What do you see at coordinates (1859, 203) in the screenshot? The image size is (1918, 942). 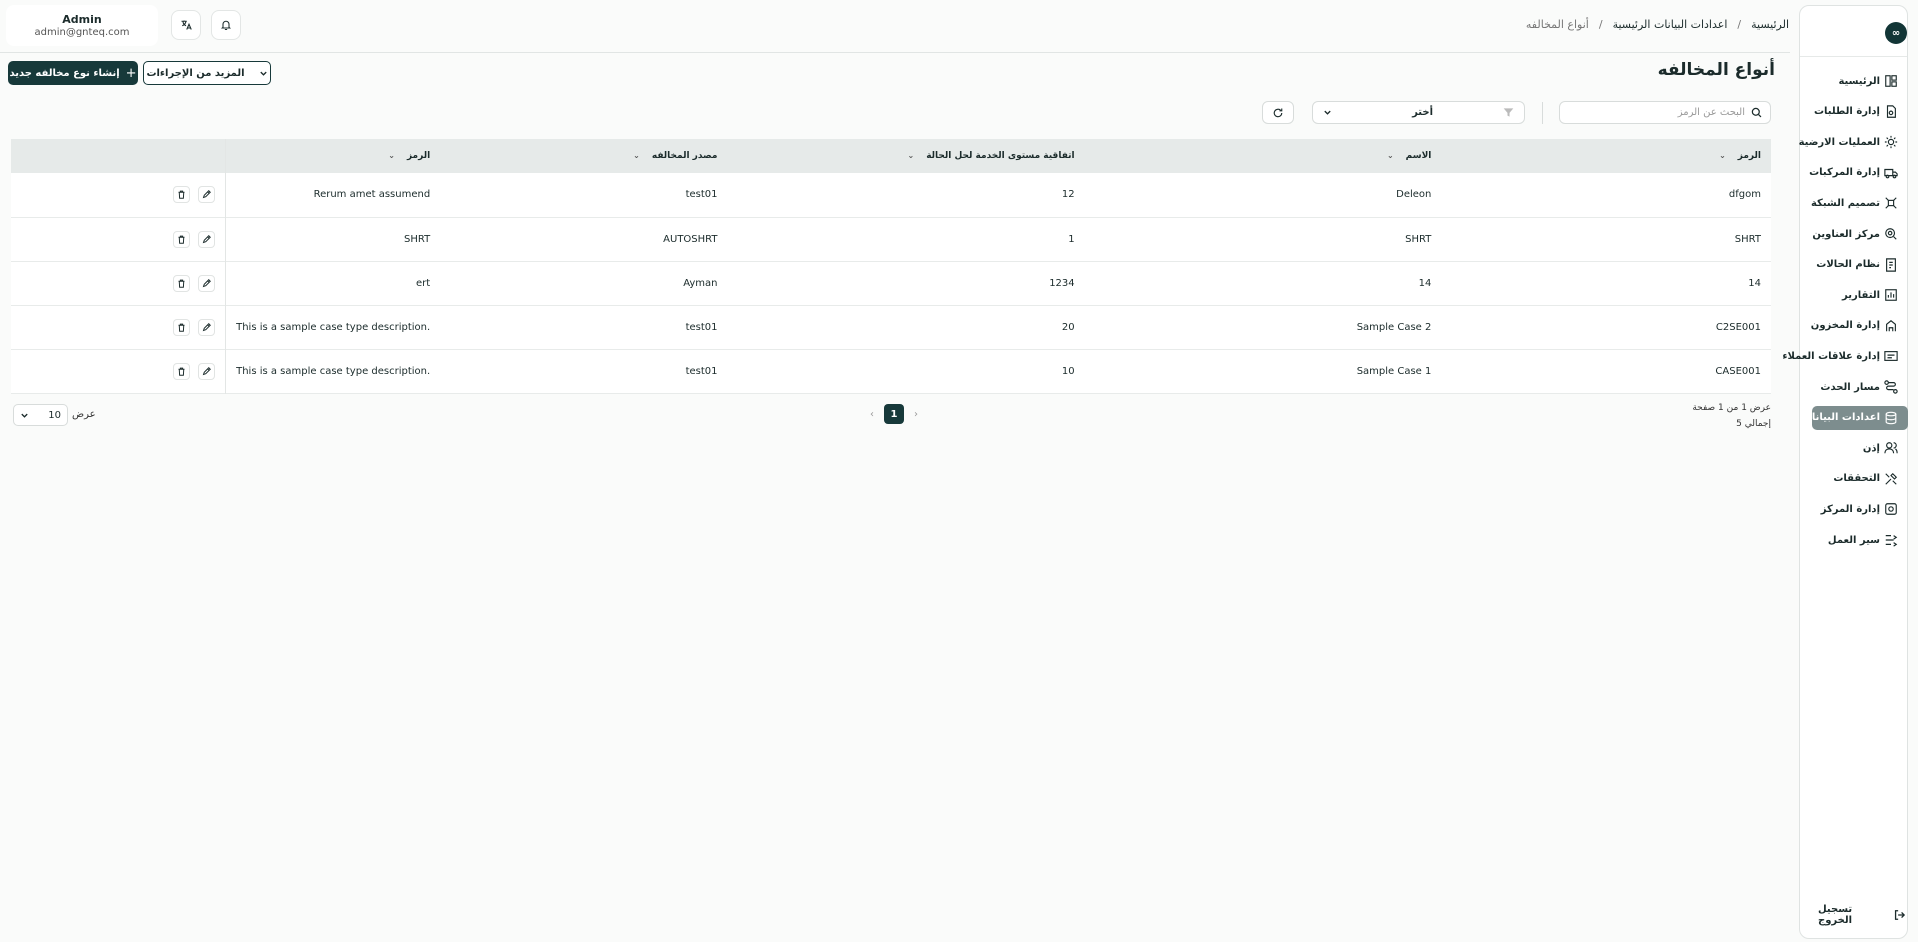 I see `sidebar-item-network: تصميم الشبكة` at bounding box center [1859, 203].